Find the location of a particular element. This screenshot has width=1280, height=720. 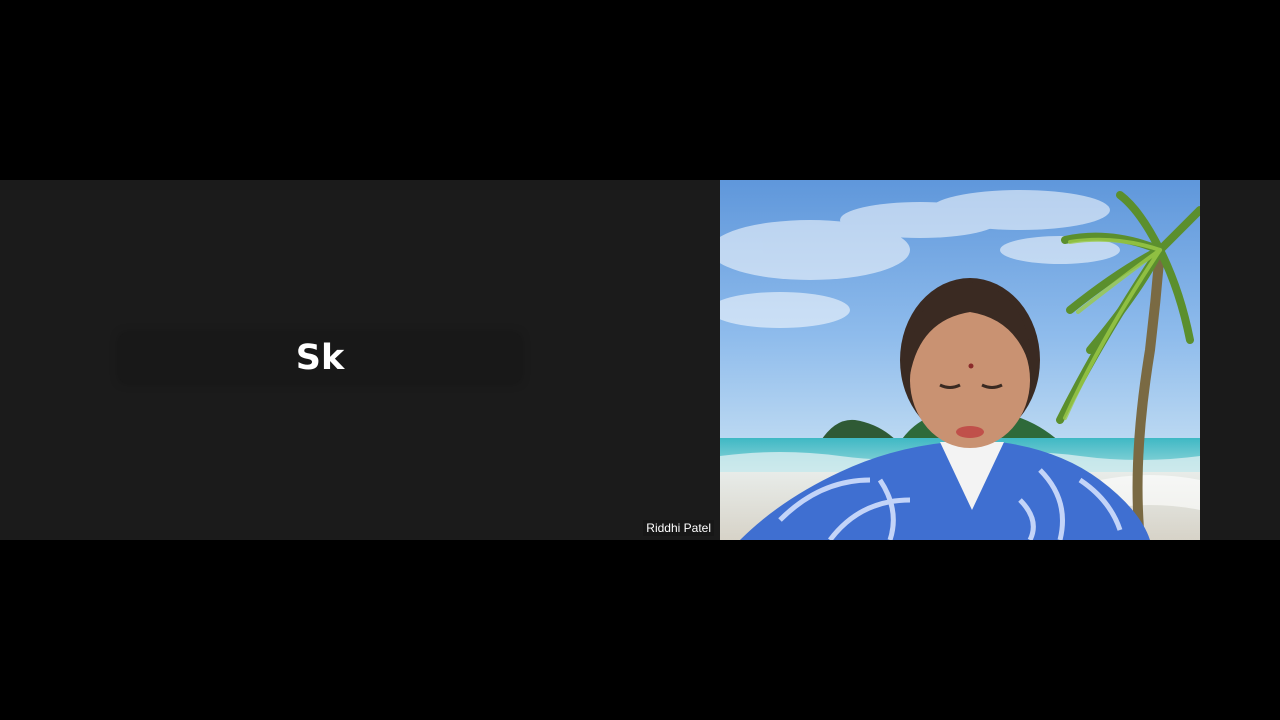

participant-name-label: Riddhi Patel is located at coordinates (678, 528).